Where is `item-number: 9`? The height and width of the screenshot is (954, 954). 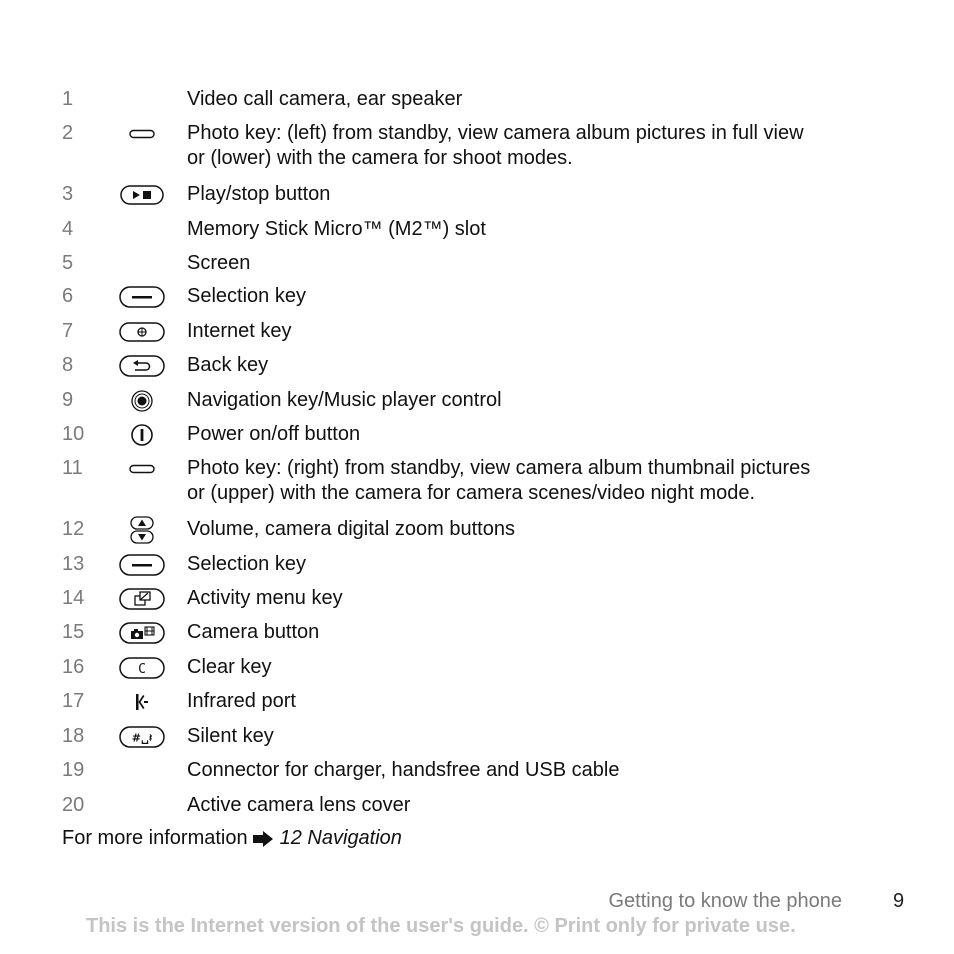
item-number: 9 is located at coordinates (68, 400).